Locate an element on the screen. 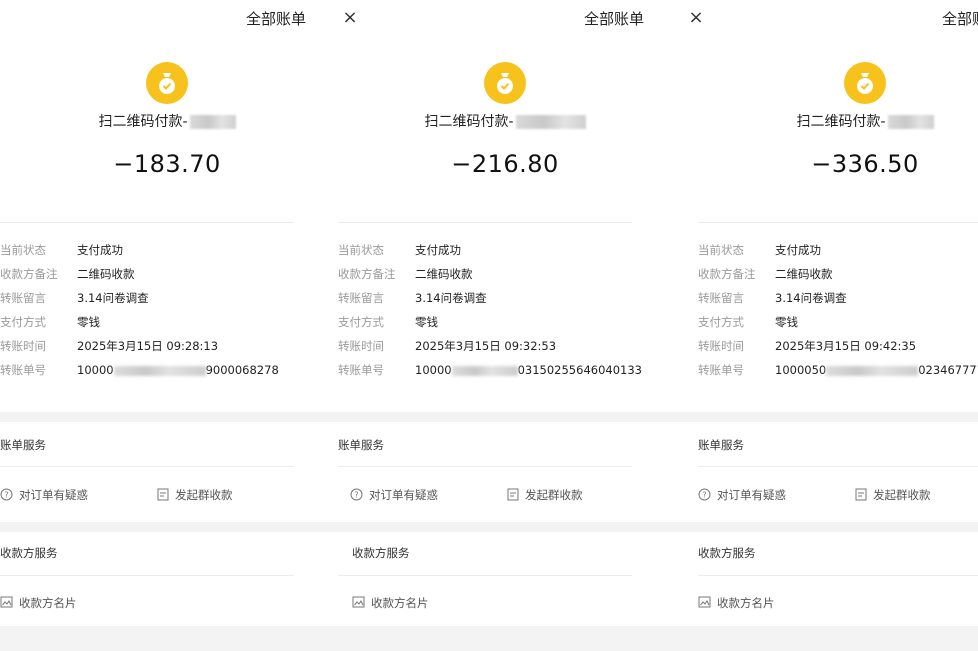 The image size is (978, 651). serial-number: 10000 03150255646040133 is located at coordinates (528, 370).